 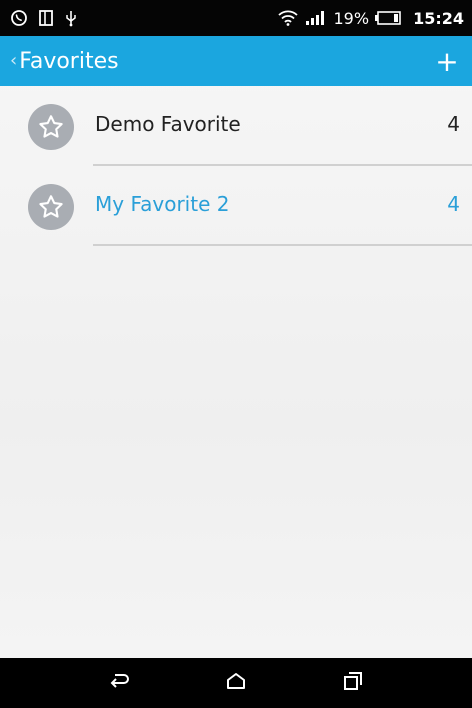 I want to click on usb-icon, so click(x=71, y=18).